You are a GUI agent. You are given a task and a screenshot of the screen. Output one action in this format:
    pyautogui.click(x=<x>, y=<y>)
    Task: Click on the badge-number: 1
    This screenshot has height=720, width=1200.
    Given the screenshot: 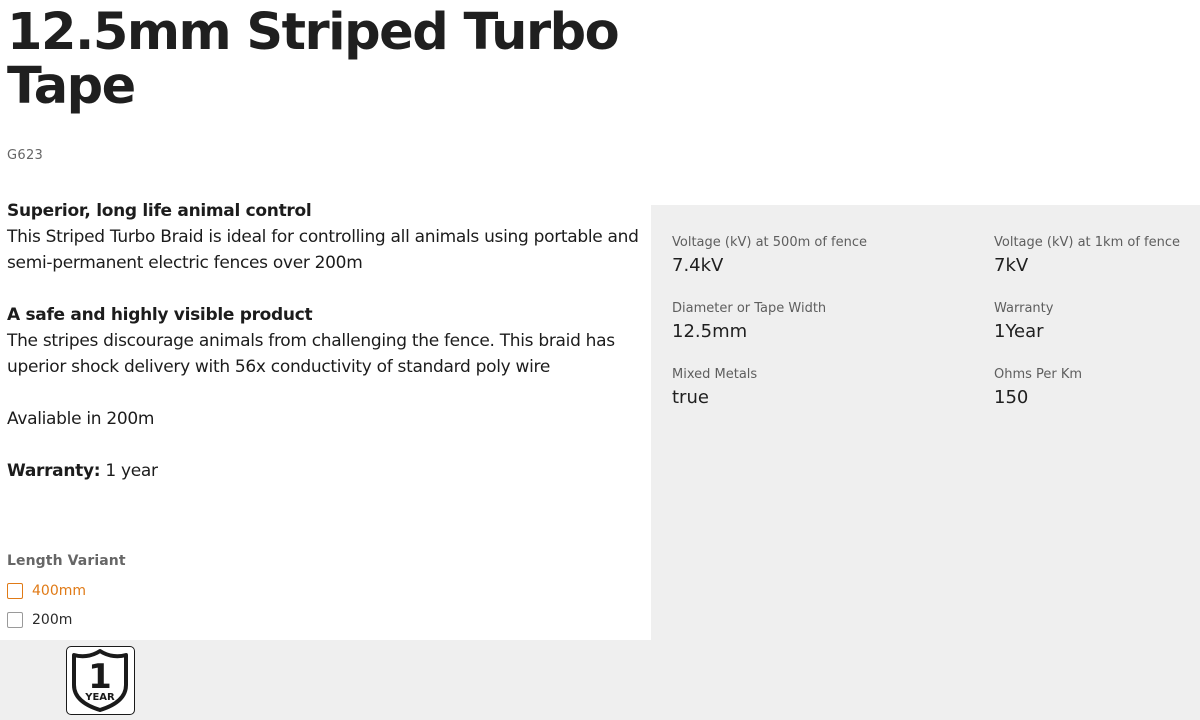 What is the action you would take?
    pyautogui.click(x=100, y=677)
    